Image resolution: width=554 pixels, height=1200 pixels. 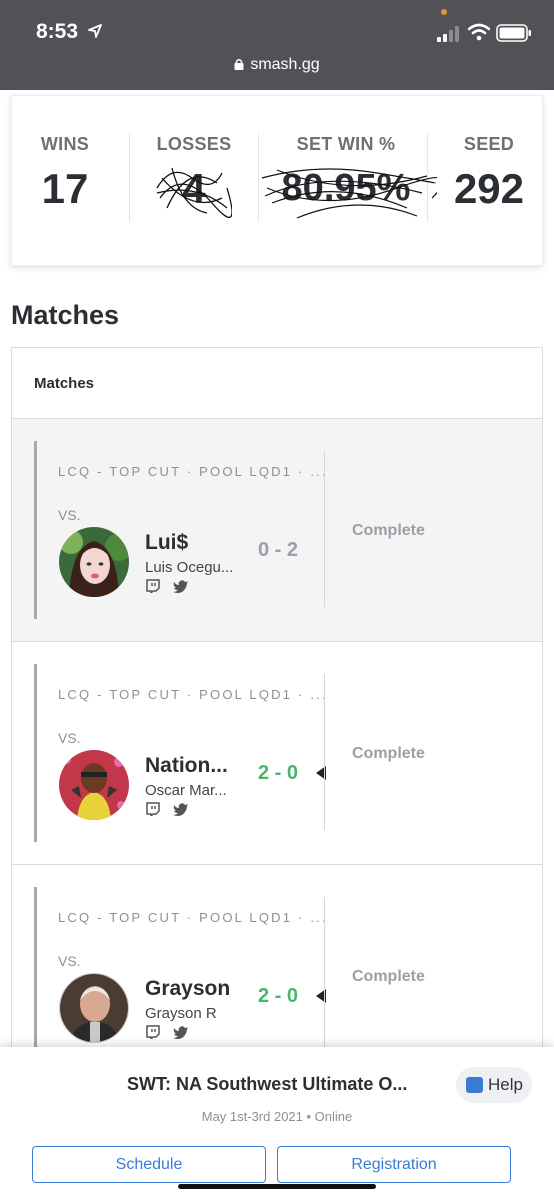 I want to click on help-label: Help, so click(x=505, y=1084).